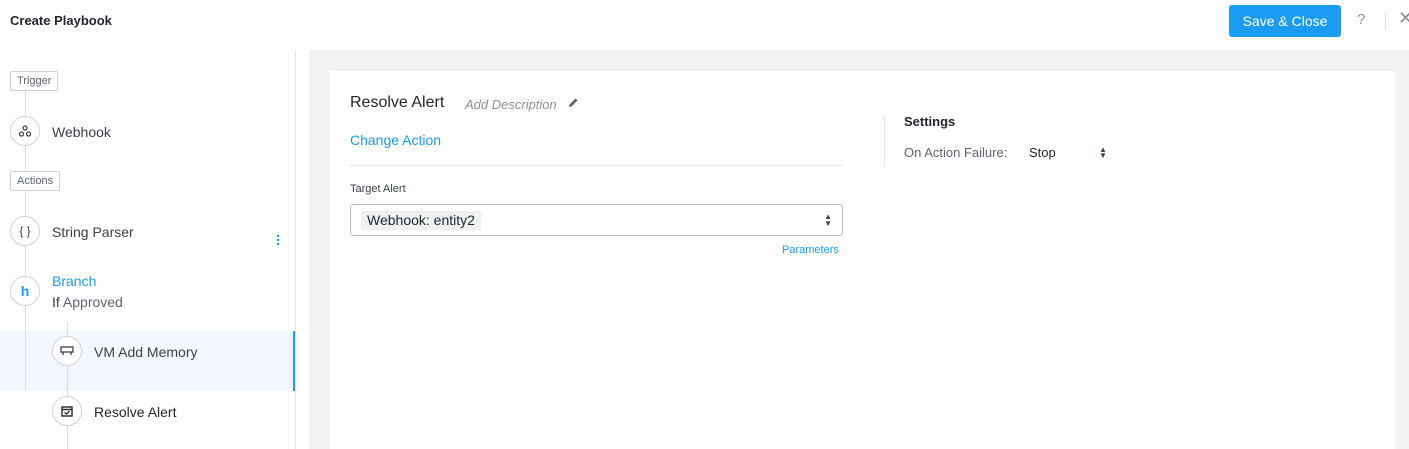 The height and width of the screenshot is (449, 1409). What do you see at coordinates (810, 250) in the screenshot?
I see `parameters-link: Parameters` at bounding box center [810, 250].